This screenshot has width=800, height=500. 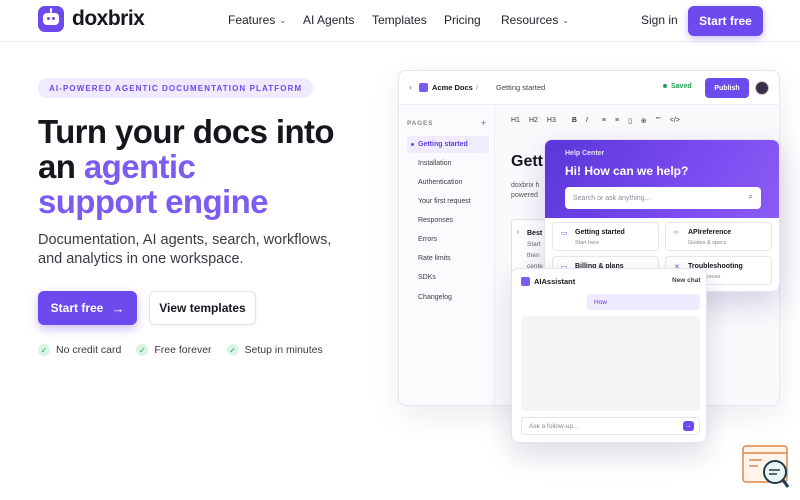 I want to click on link-icon: ⊕, so click(x=644, y=121).